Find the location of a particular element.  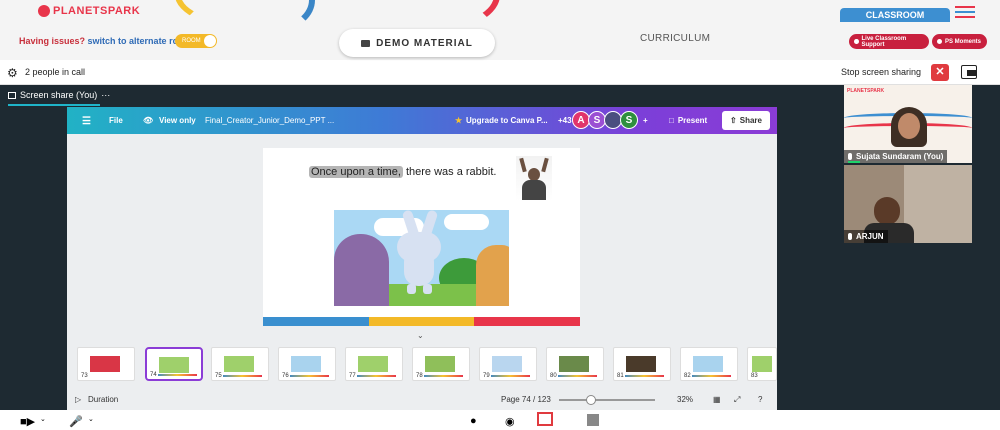

zoom-slider-handle is located at coordinates (591, 400).